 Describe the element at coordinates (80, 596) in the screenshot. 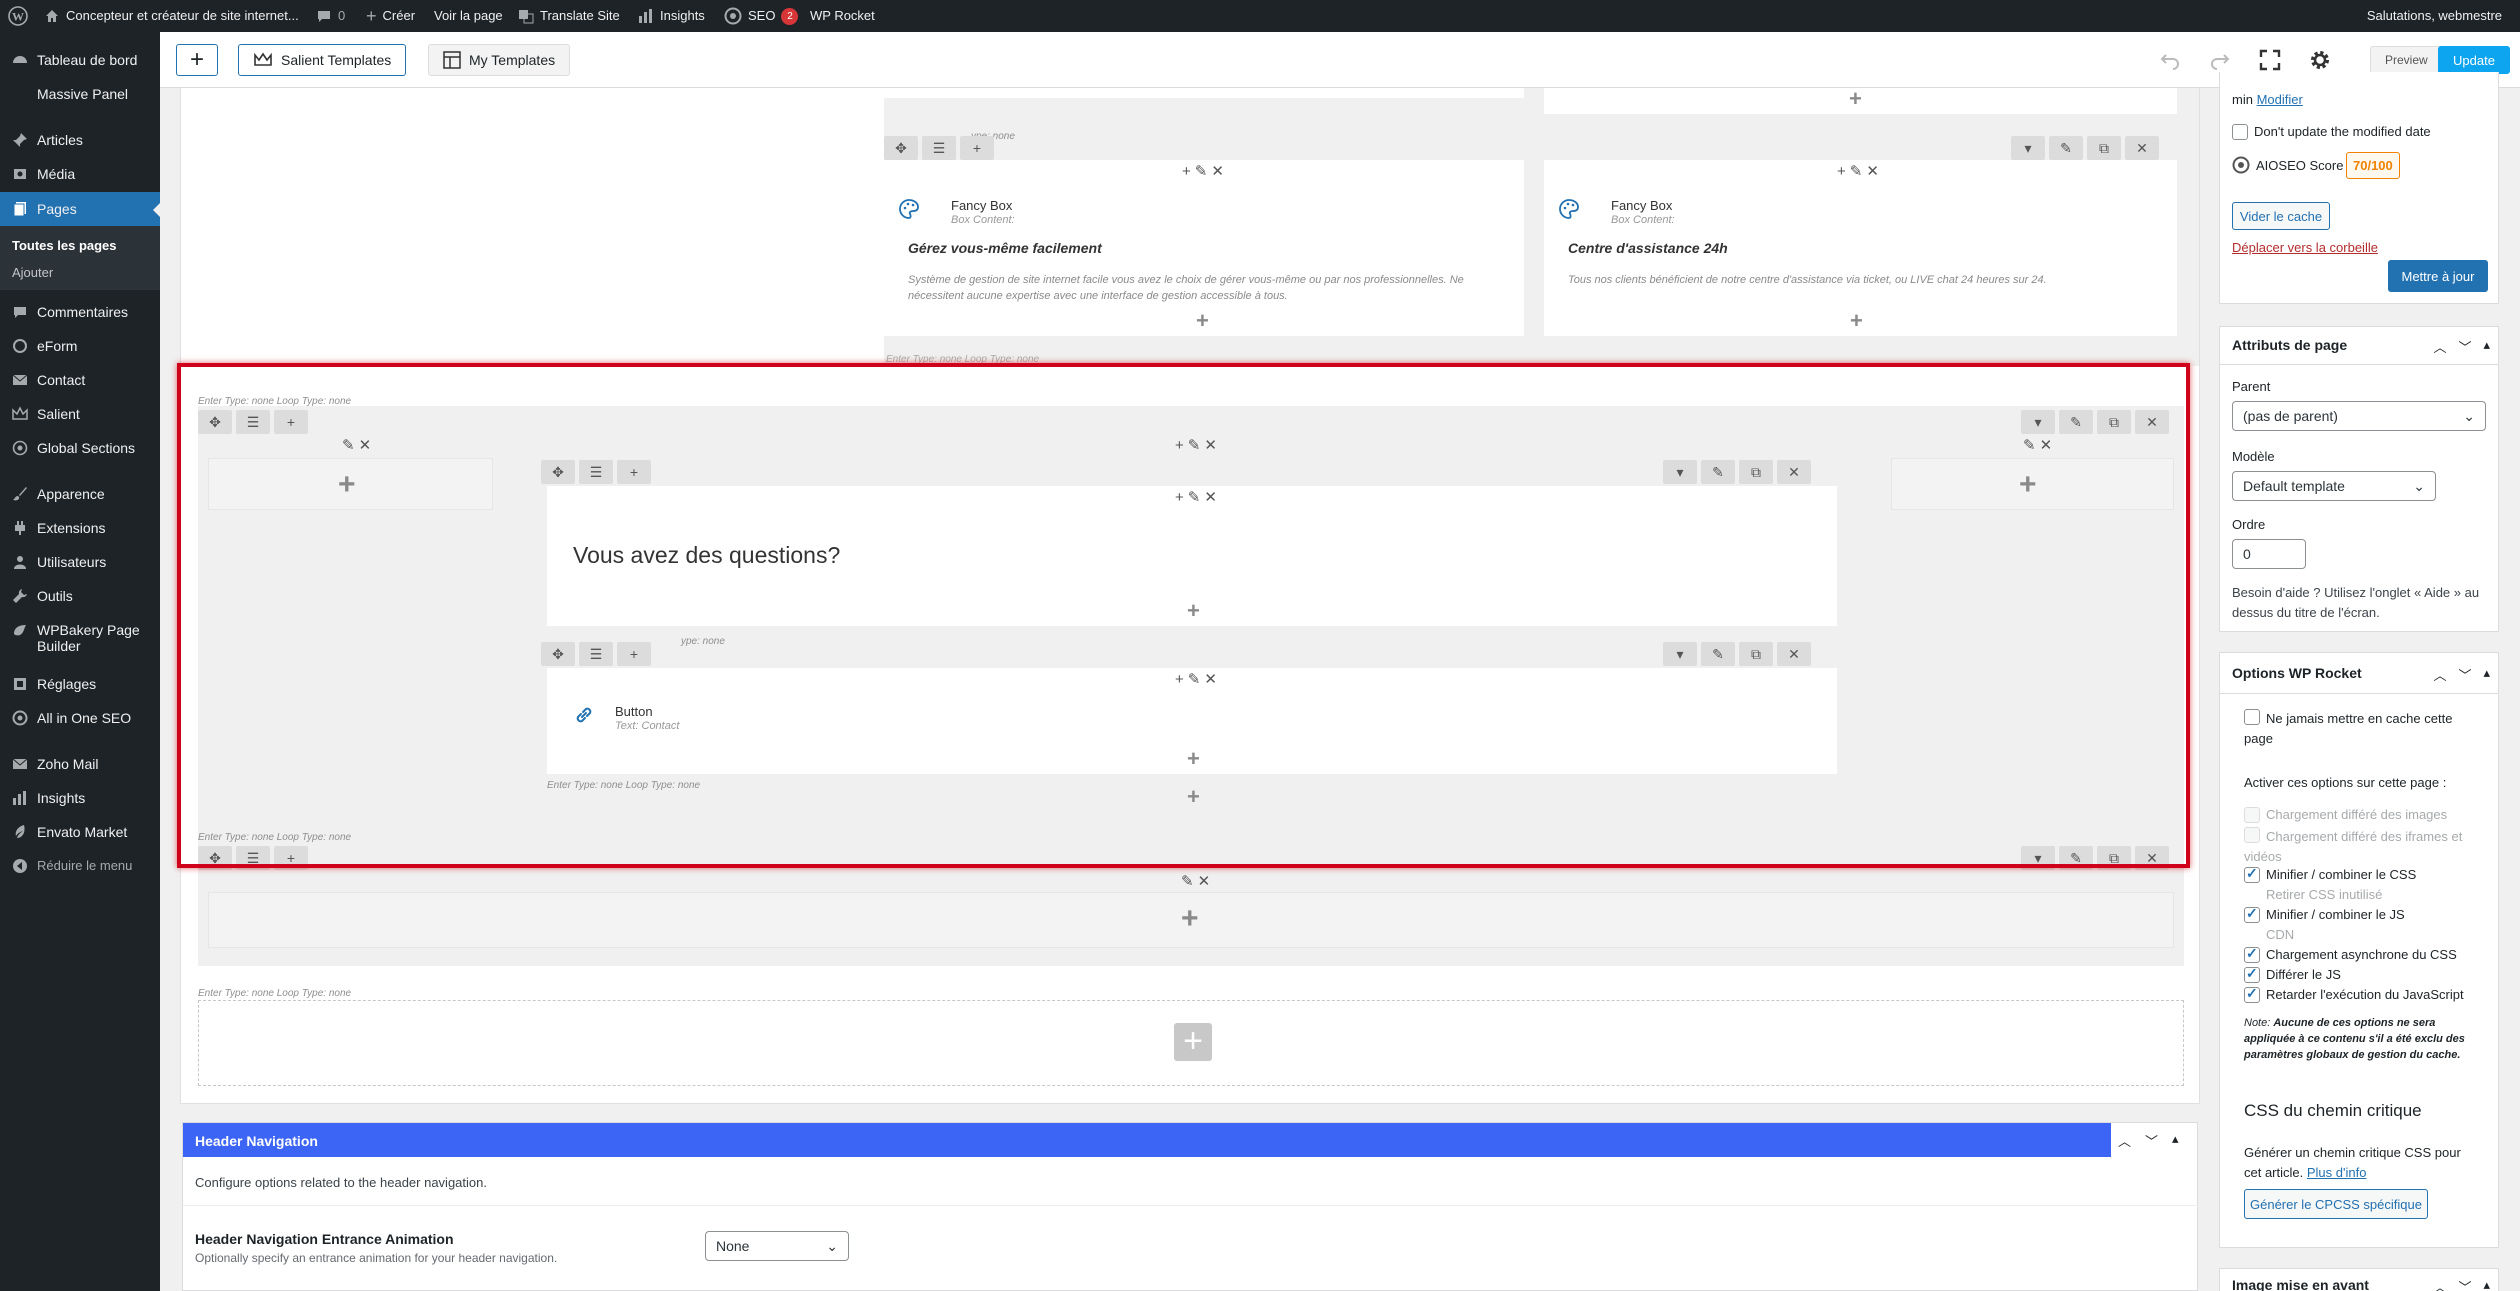

I see `menu-tools: Outils` at that location.